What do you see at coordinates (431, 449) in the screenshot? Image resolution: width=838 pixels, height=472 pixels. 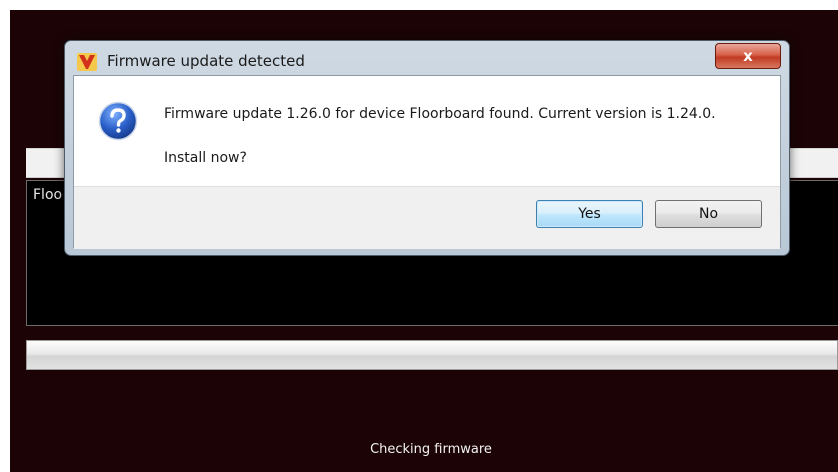 I see `status-text: Checking firmware` at bounding box center [431, 449].